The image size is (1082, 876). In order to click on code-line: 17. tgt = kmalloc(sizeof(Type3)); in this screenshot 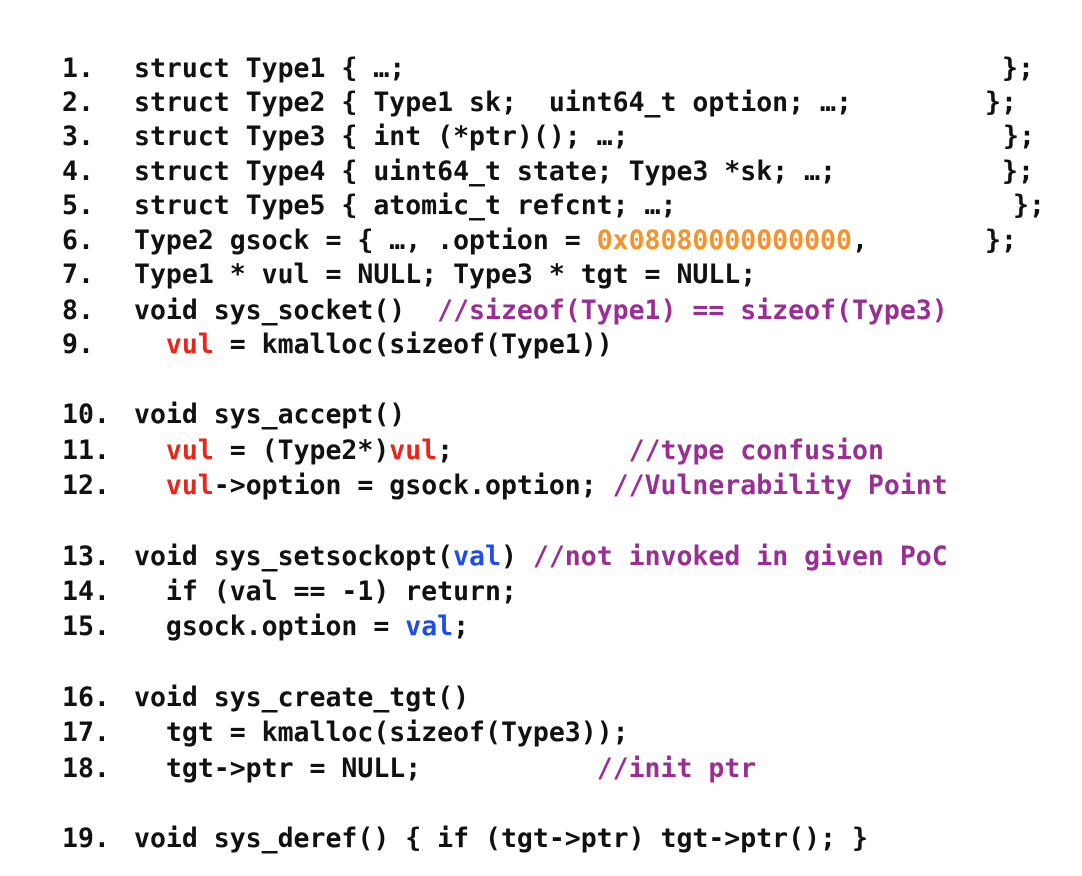, I will do `click(541, 733)`.